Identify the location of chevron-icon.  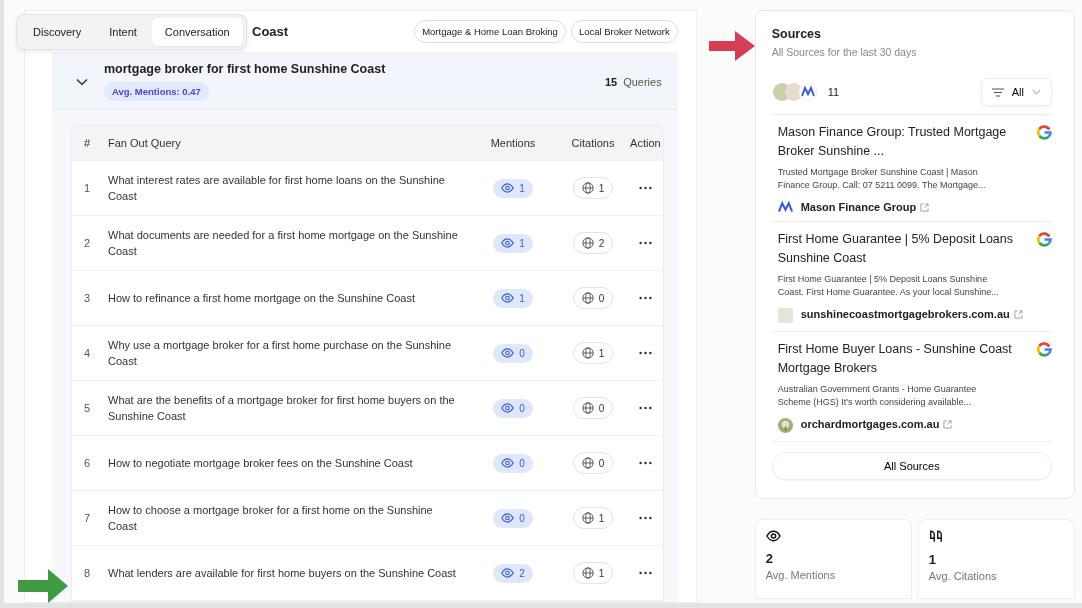
(82, 81).